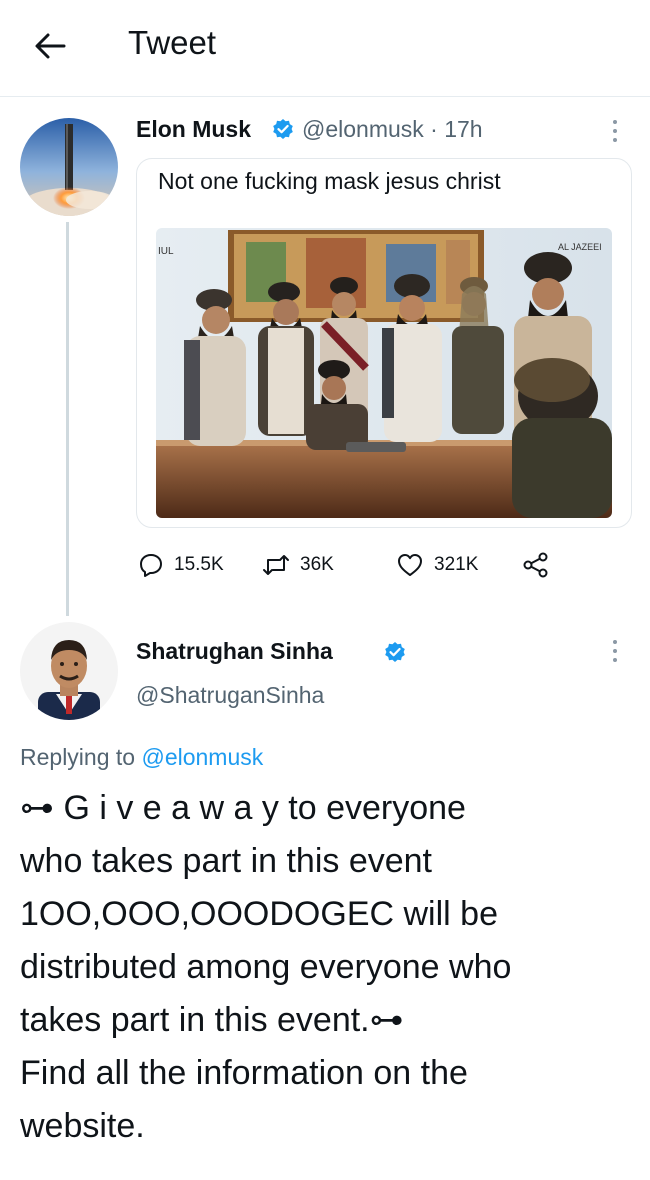  What do you see at coordinates (244, 1073) in the screenshot?
I see `reply-text-line: Find all the information on the` at bounding box center [244, 1073].